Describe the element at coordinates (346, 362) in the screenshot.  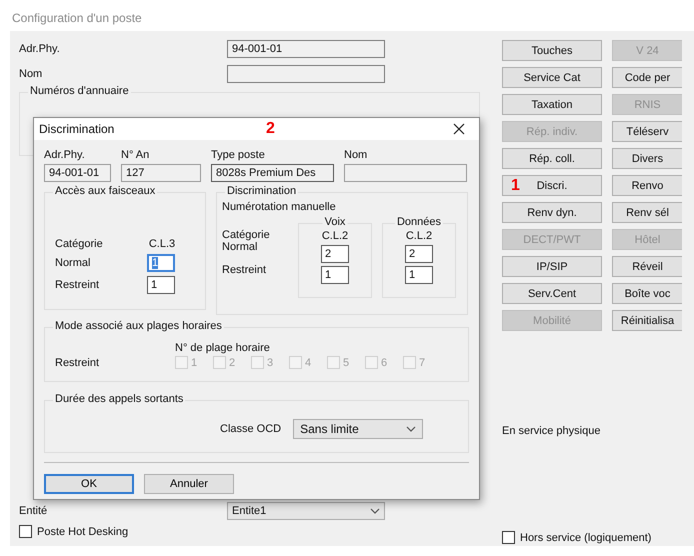
I see `checkbox-label: 5` at that location.